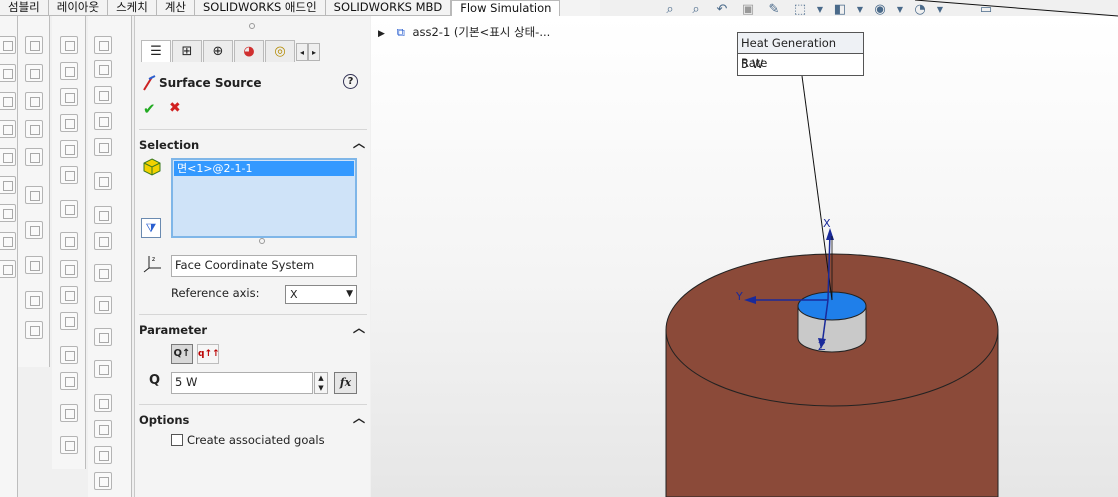 The width and height of the screenshot is (1118, 497). I want to click on zoom-to-area-icon: ⌕, so click(696, 10).